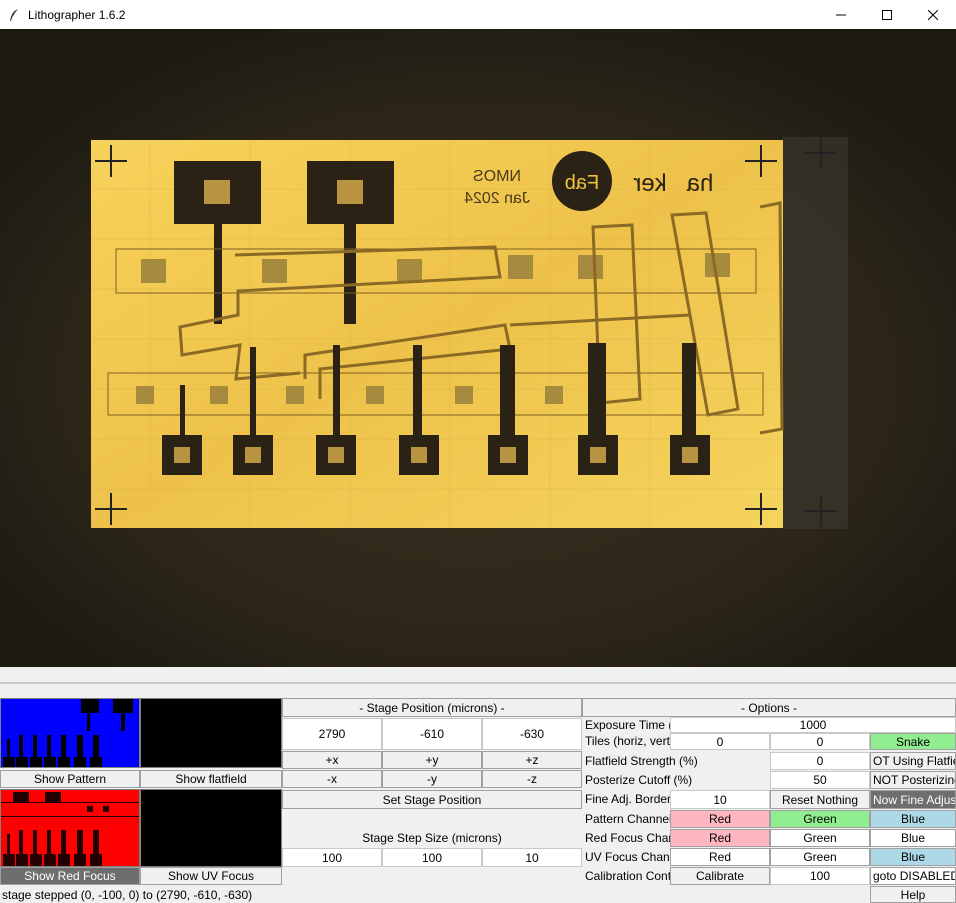  Describe the element at coordinates (532, 857) in the screenshot. I see `step-z-field: 10` at that location.